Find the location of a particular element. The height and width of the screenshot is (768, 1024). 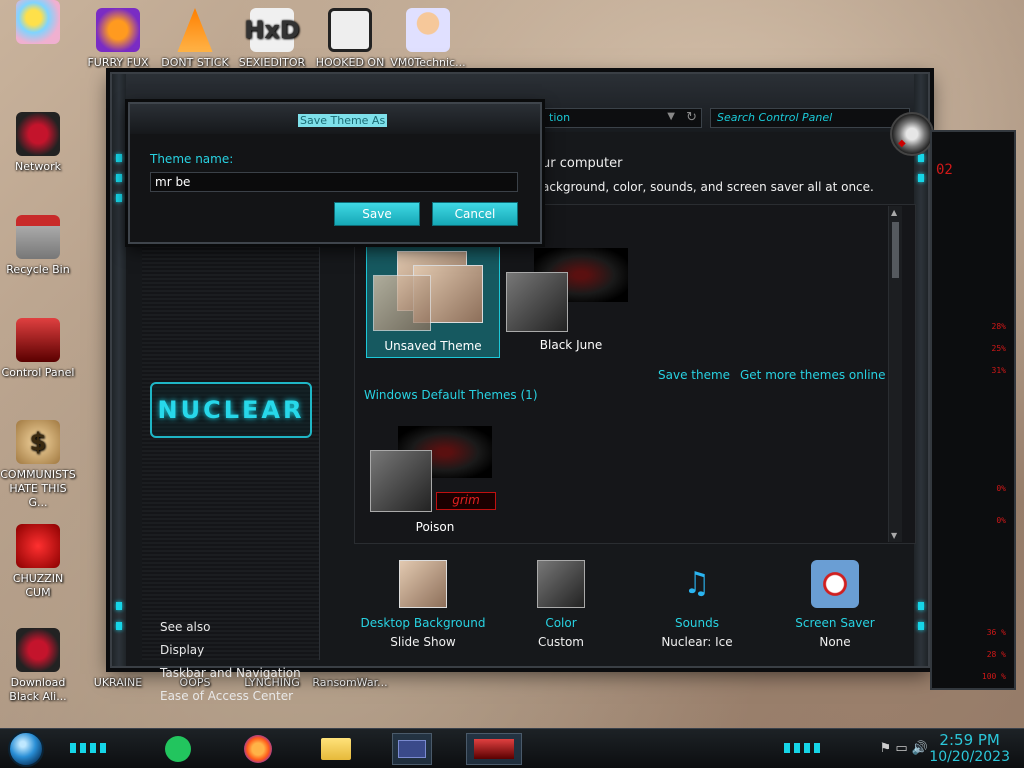

screen-saver-title: Screen Saver is located at coordinates (835, 623).